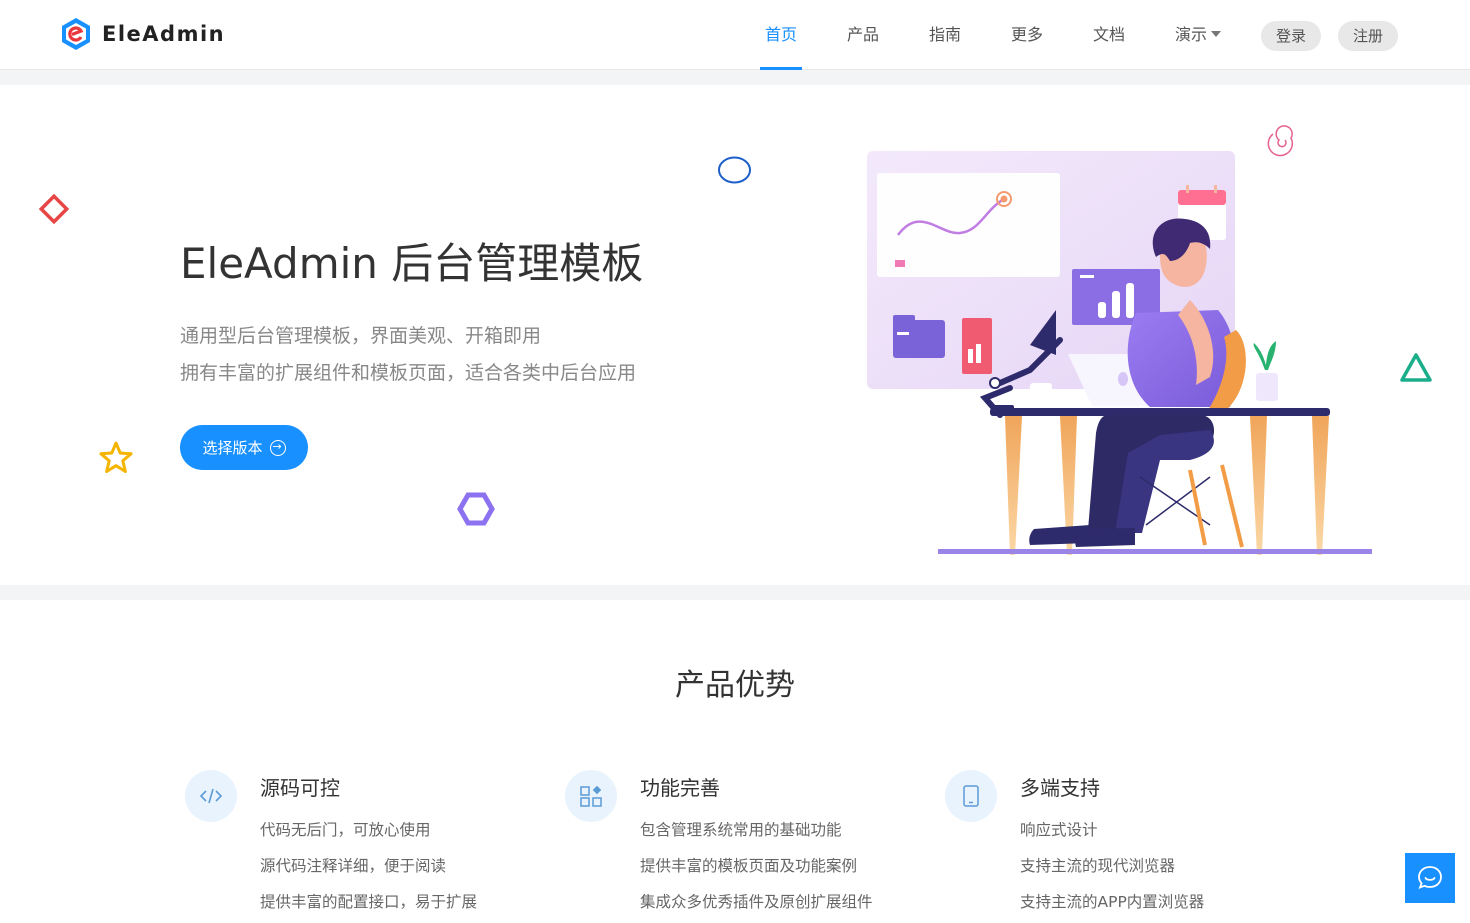  I want to click on feature-line: 集成众多优秀插件及原创扩展组件, so click(756, 902).